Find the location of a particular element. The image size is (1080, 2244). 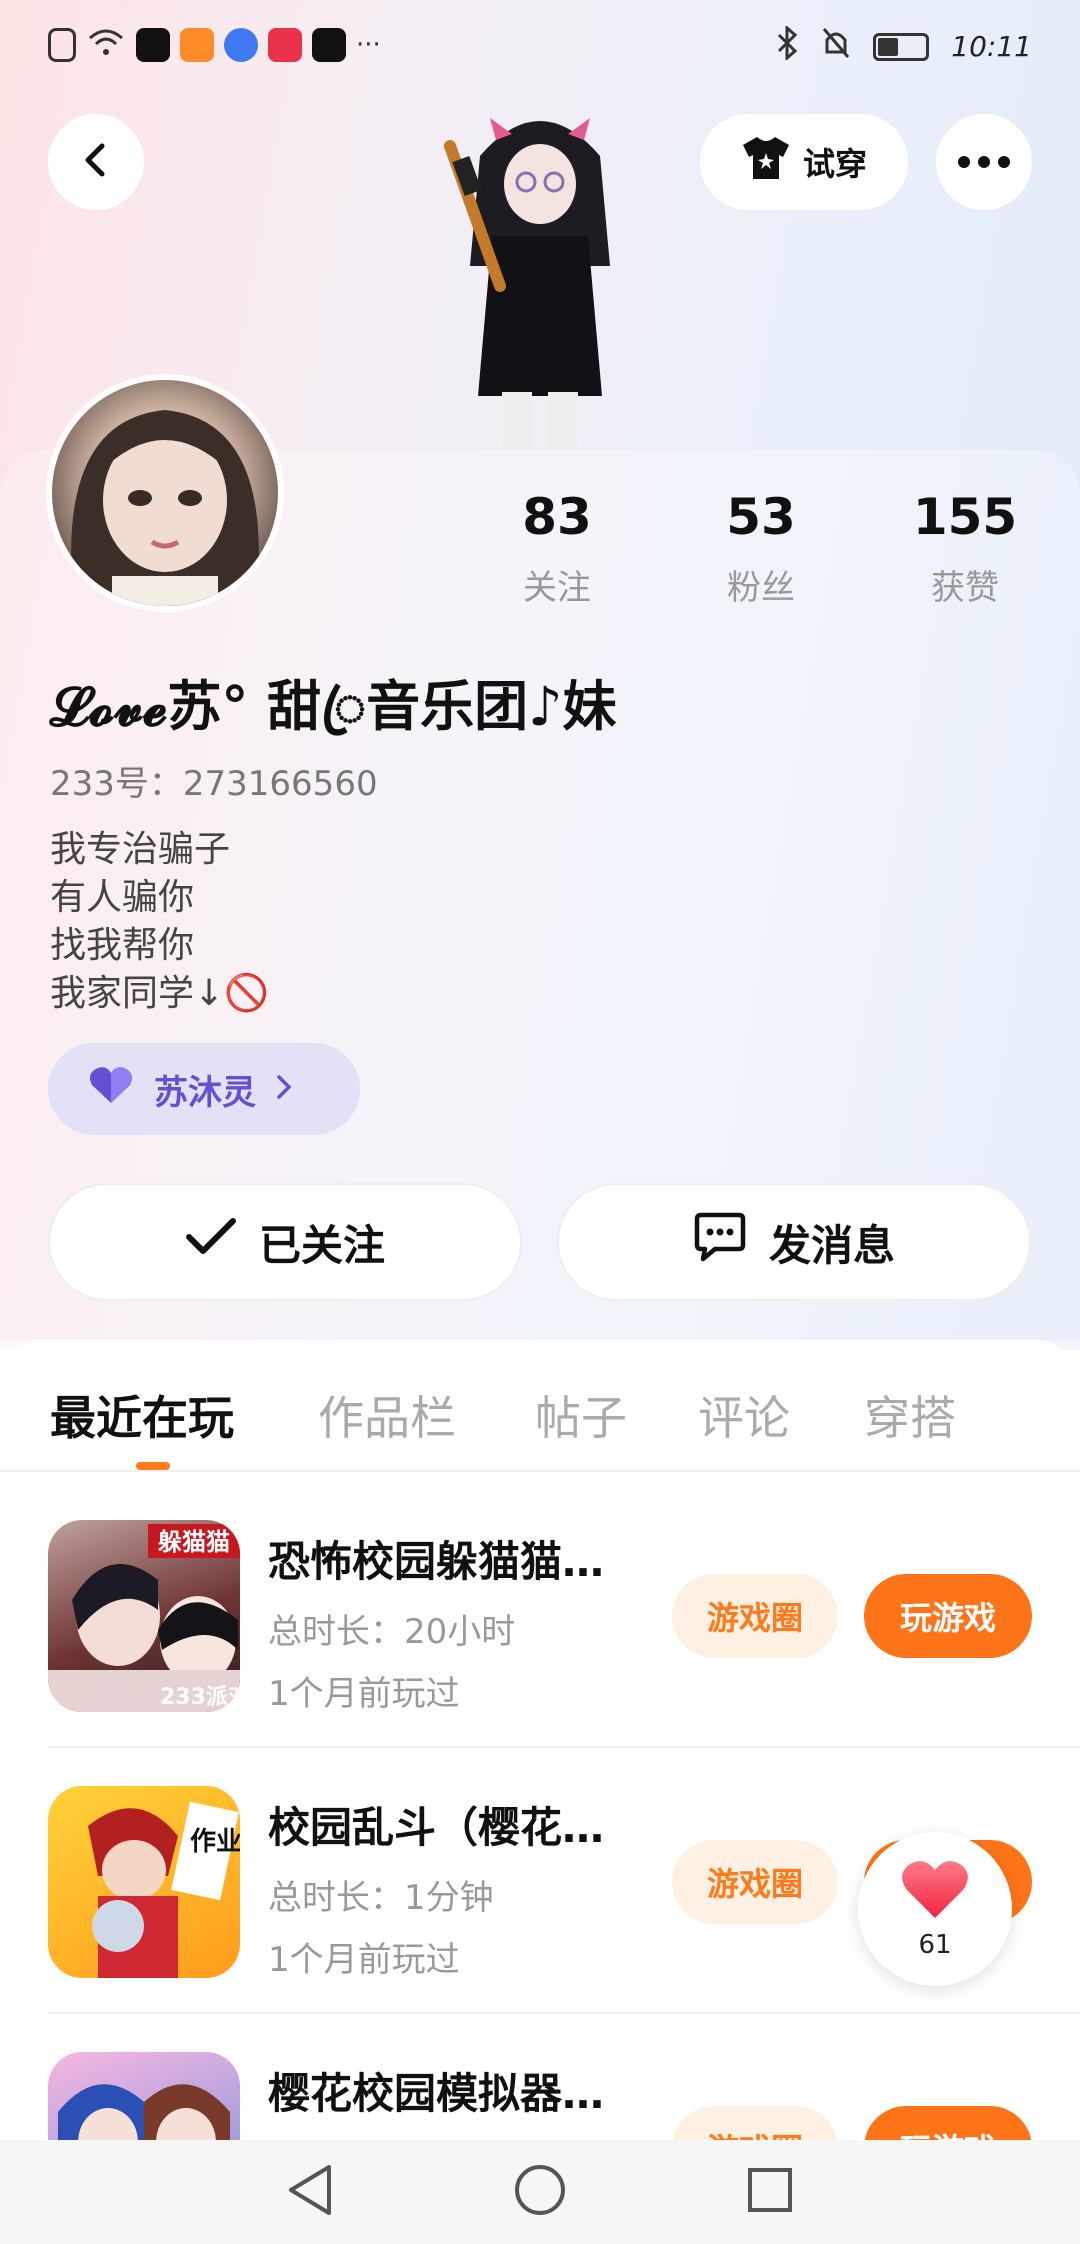

stat-value: 53 is located at coordinates (761, 517).